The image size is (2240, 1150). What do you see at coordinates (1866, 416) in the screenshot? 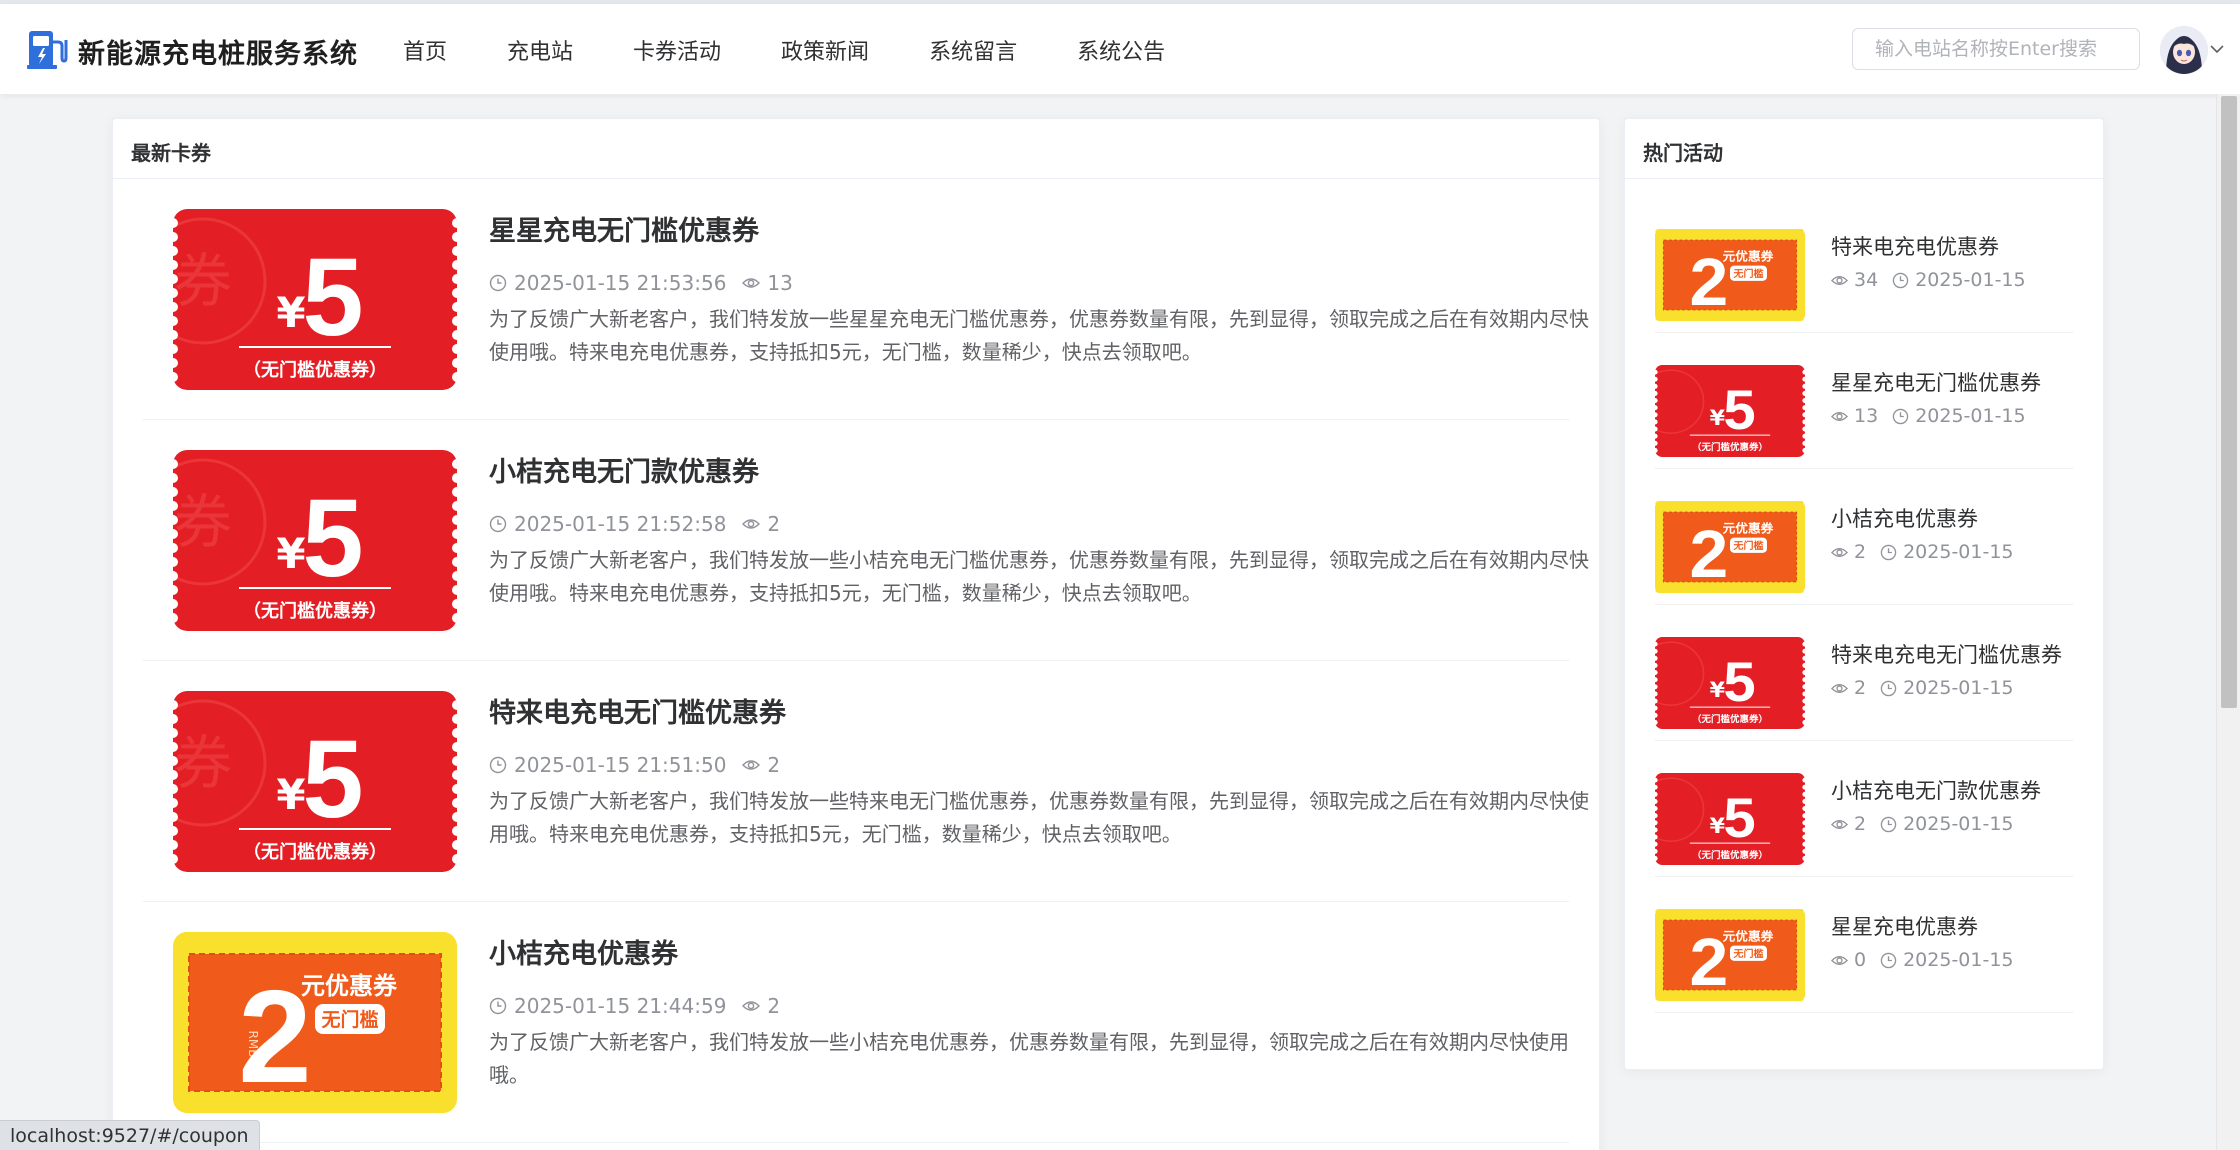
I see `activity-views: 13` at bounding box center [1866, 416].